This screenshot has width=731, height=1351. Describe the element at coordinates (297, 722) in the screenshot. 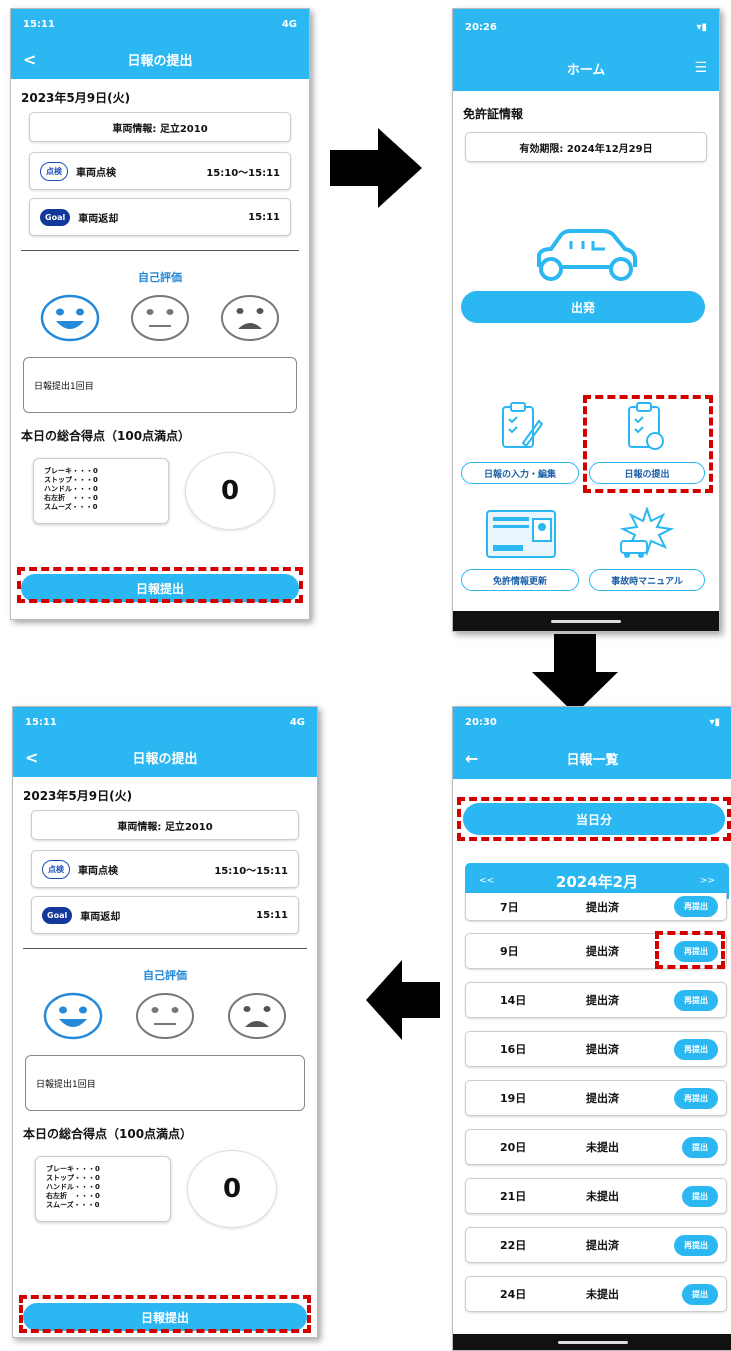

I see `status-signal: 4G` at that location.